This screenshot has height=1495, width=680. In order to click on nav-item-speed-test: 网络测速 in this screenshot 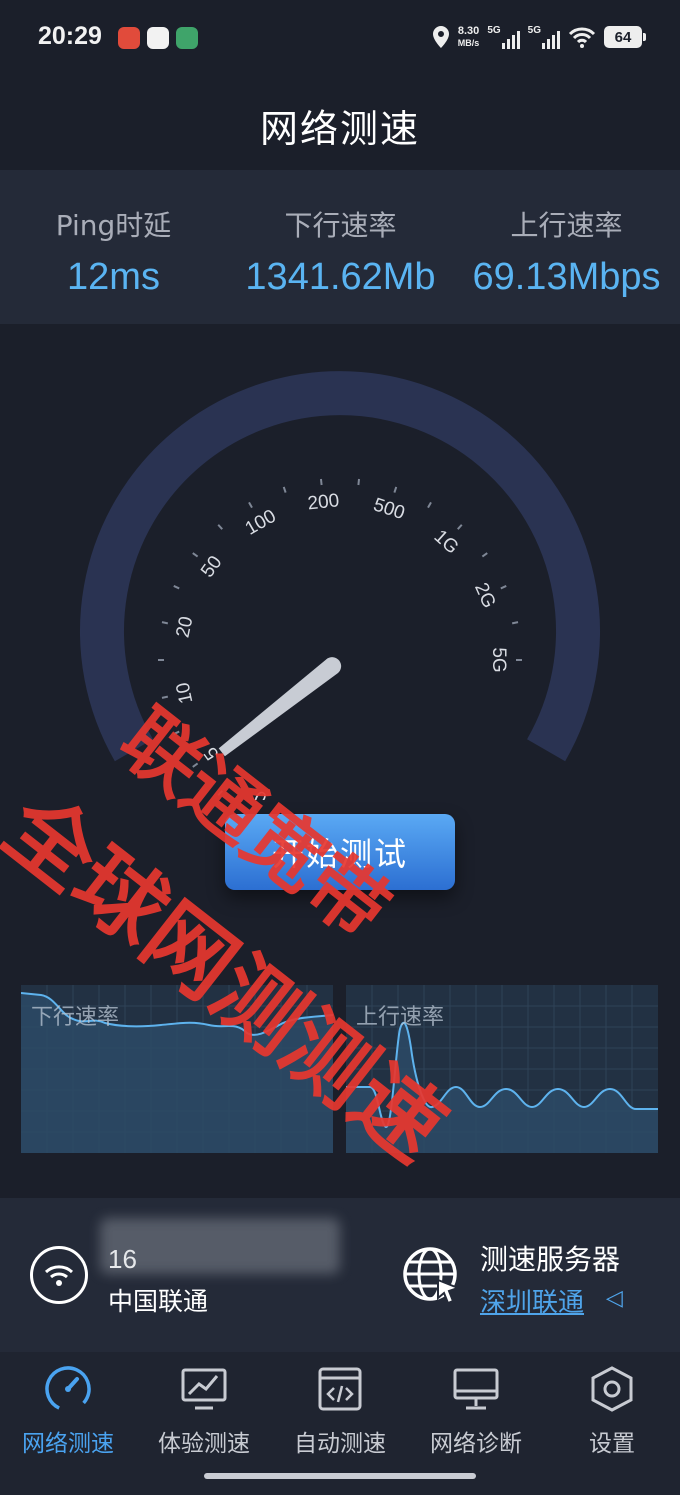, I will do `click(68, 1411)`.